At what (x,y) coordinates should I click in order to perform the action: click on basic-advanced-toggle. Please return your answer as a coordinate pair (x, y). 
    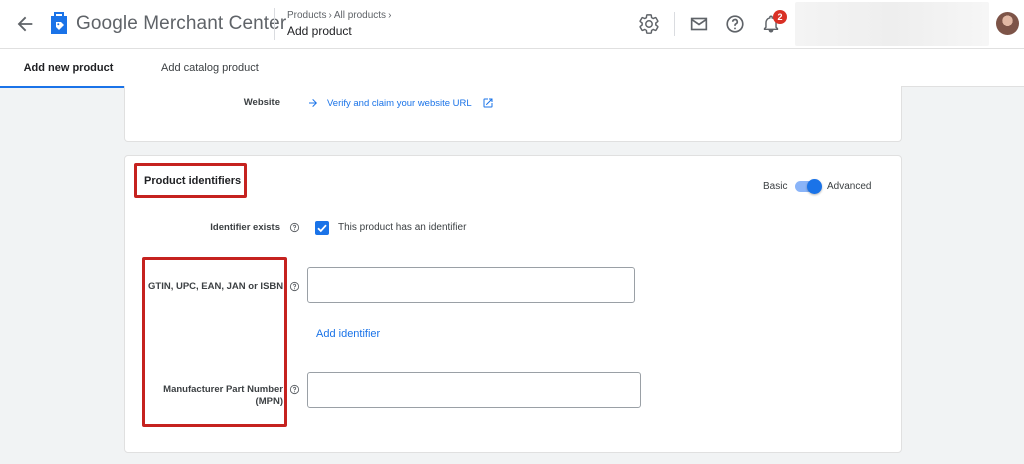
    Looking at the image, I should click on (808, 186).